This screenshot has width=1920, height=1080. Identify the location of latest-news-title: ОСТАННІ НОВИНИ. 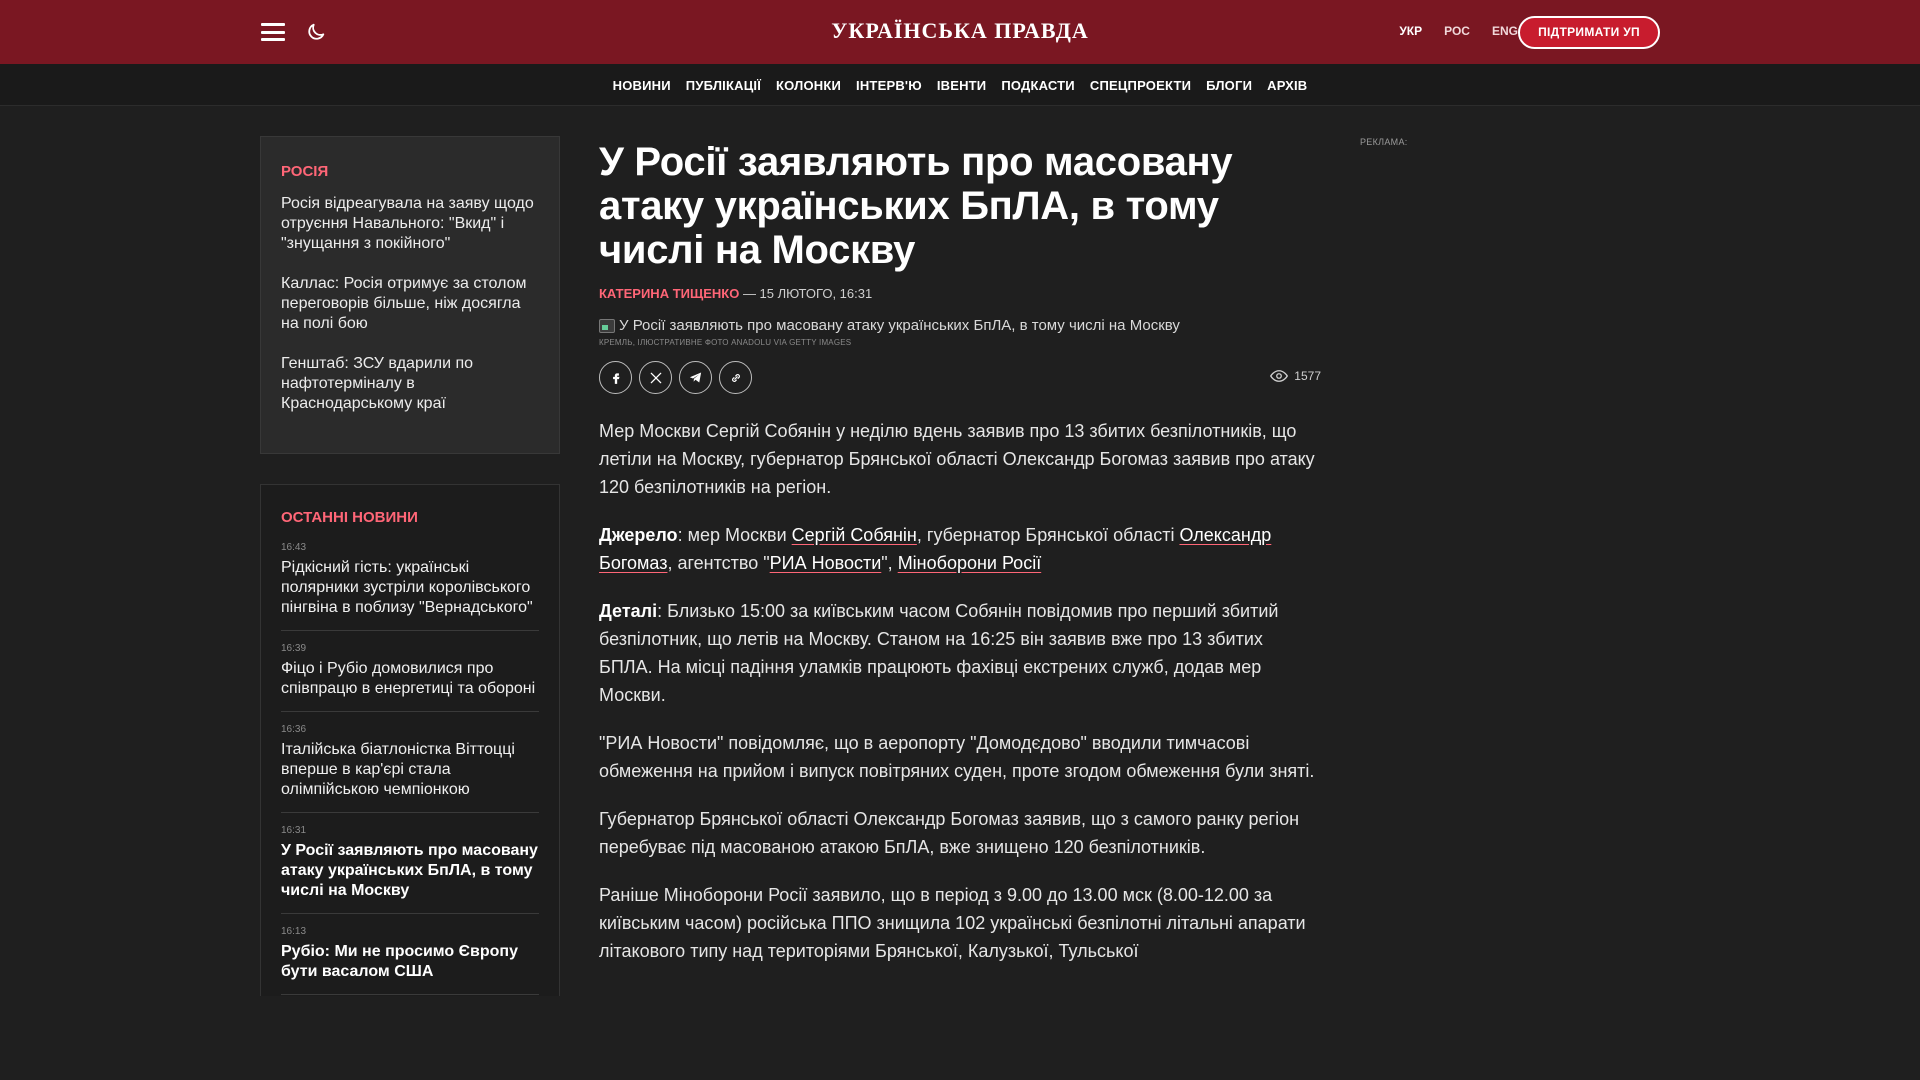
(349, 517).